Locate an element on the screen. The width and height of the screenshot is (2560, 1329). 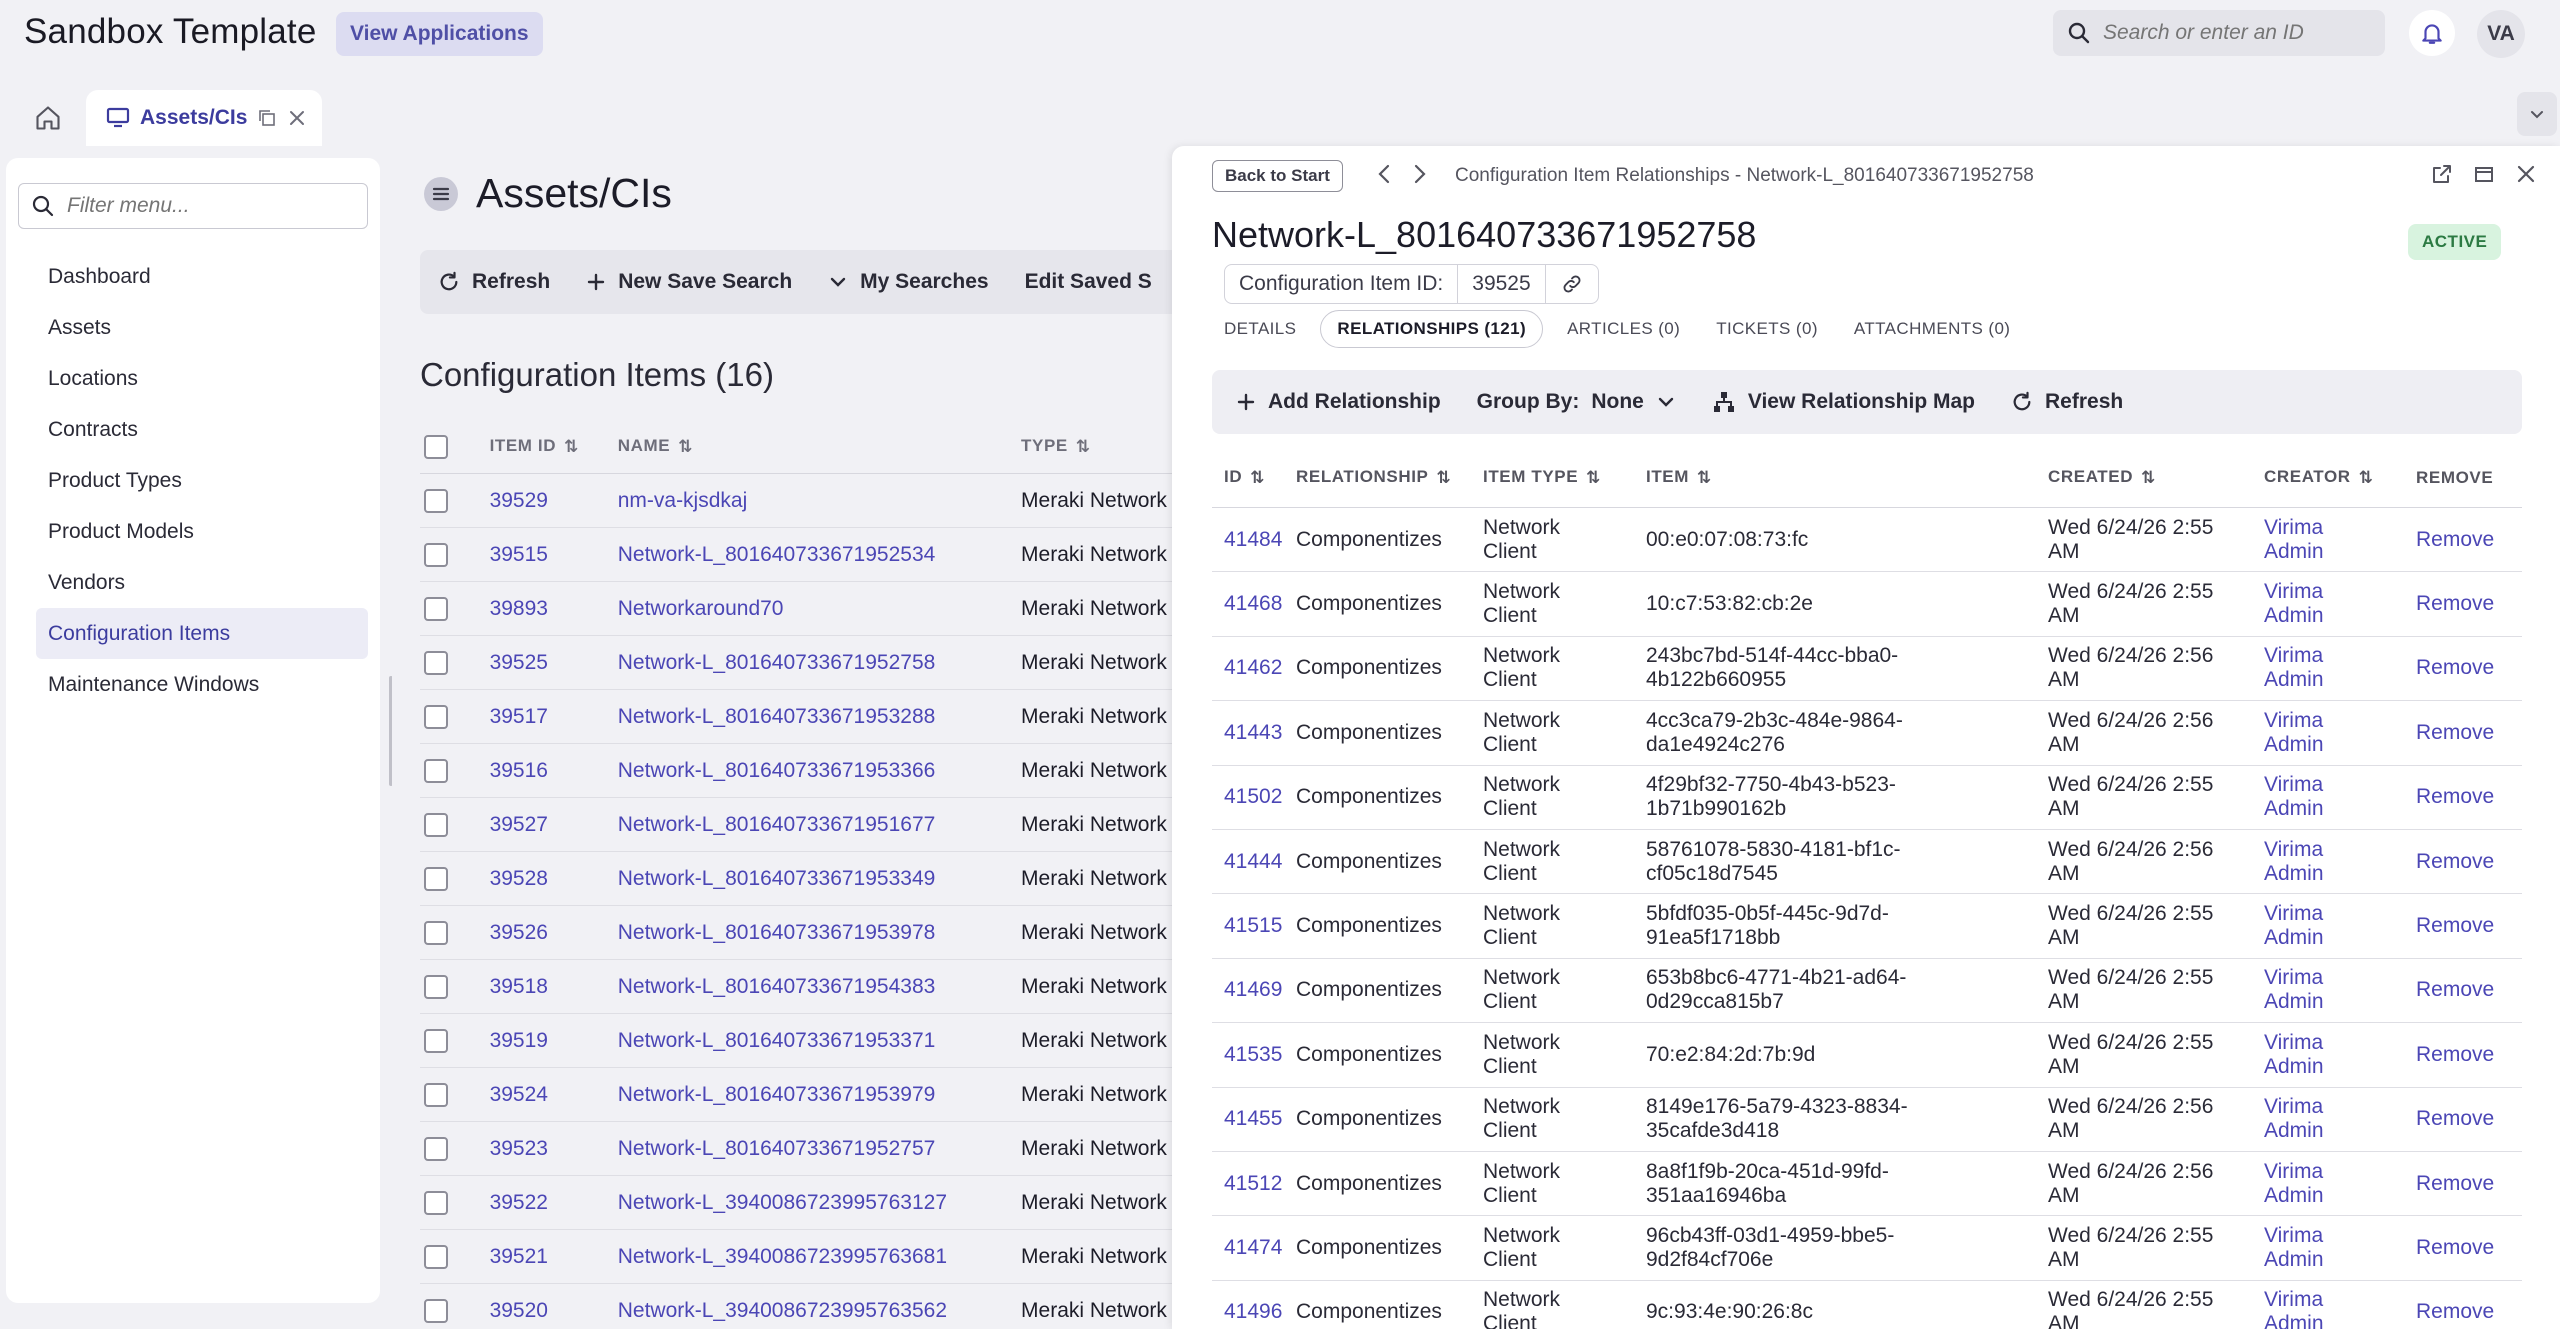
back-to-start-button: Back to Start is located at coordinates (1277, 176).